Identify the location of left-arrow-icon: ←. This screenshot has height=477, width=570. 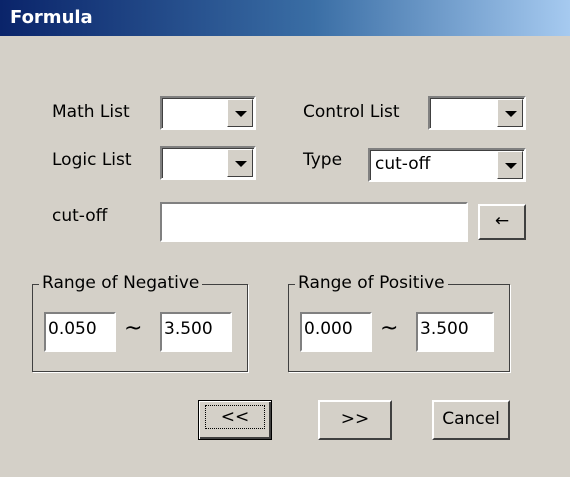
(502, 221).